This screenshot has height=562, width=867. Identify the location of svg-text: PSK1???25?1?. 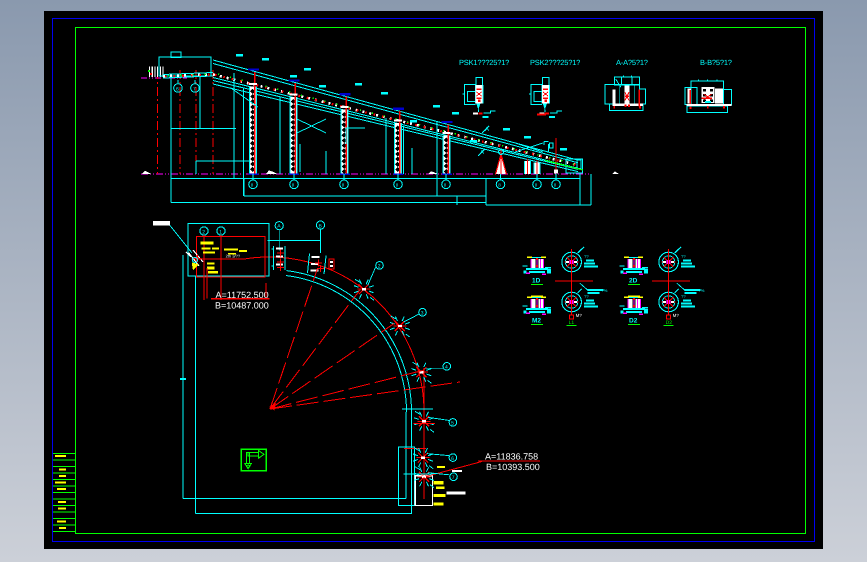
(484, 62).